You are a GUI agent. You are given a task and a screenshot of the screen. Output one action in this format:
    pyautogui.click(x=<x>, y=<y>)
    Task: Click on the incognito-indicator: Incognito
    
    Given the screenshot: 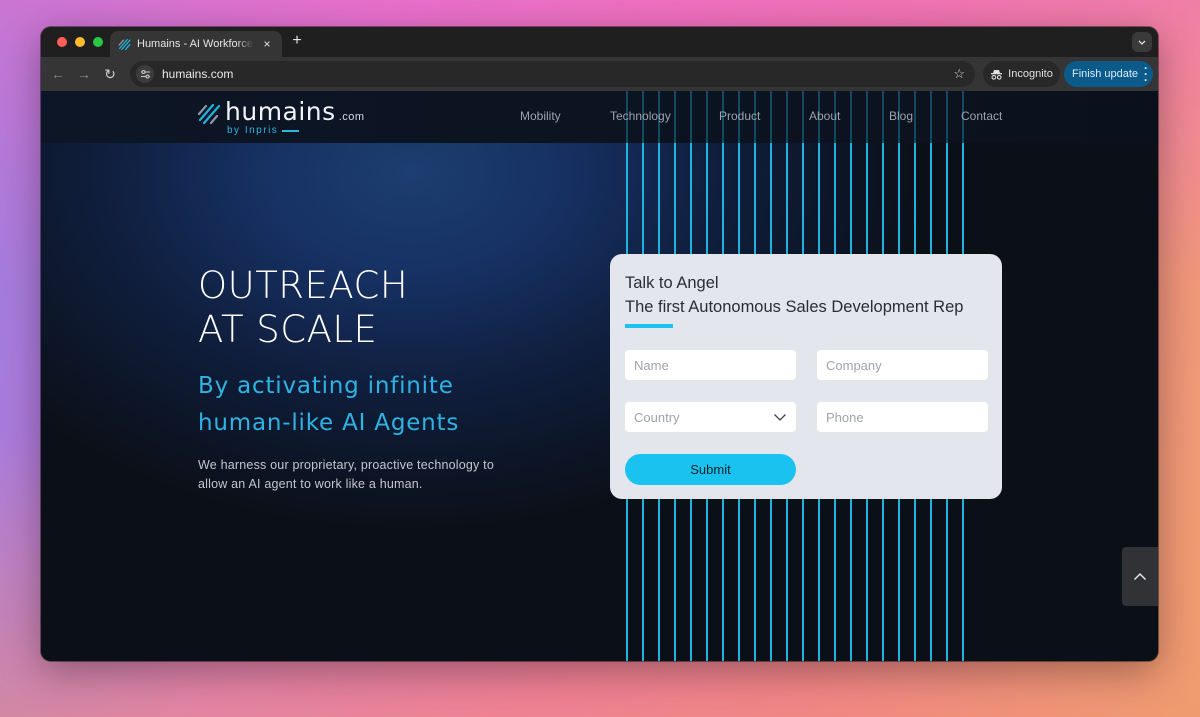 What is the action you would take?
    pyautogui.click(x=1021, y=74)
    